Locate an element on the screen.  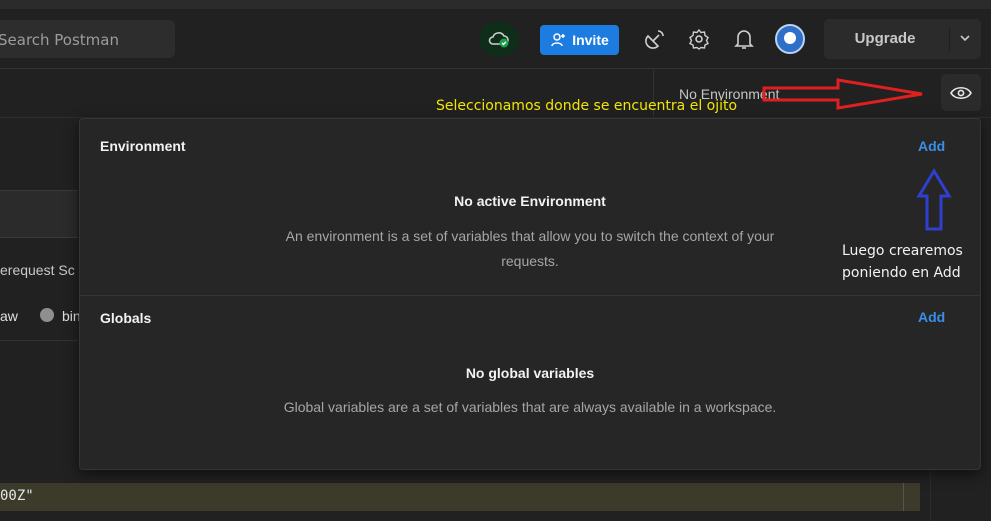
chevron-down-icon is located at coordinates (965, 38).